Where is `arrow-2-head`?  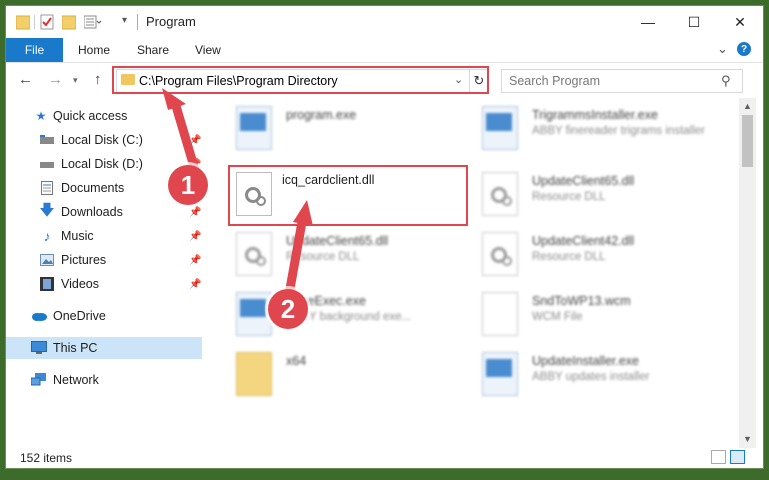
arrow-2-head is located at coordinates (303, 213).